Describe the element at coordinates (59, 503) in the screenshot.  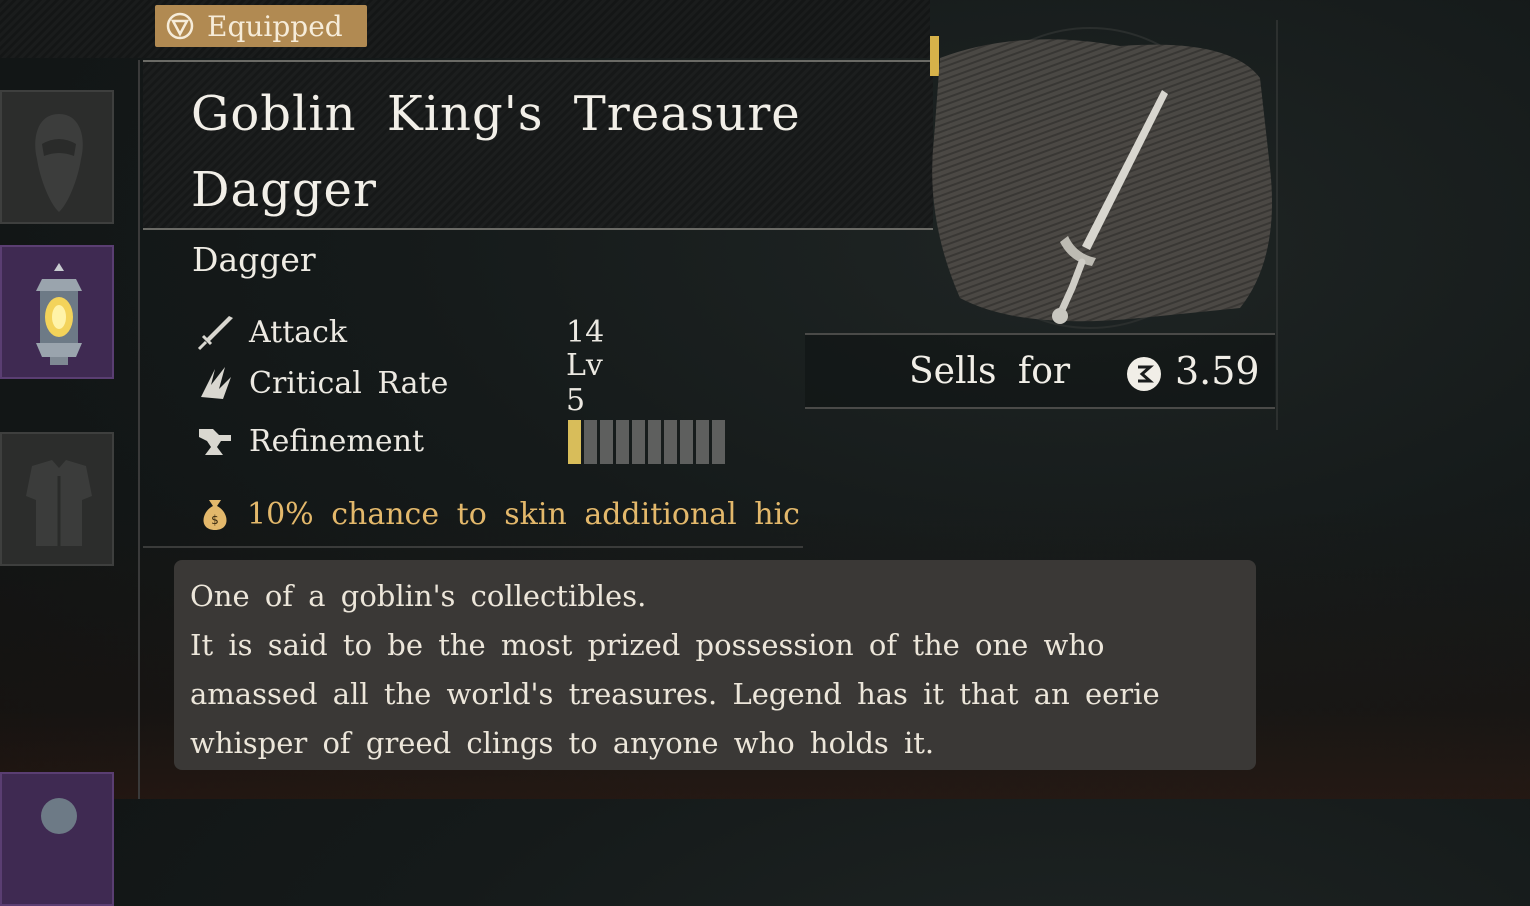
I see `armor-icon` at that location.